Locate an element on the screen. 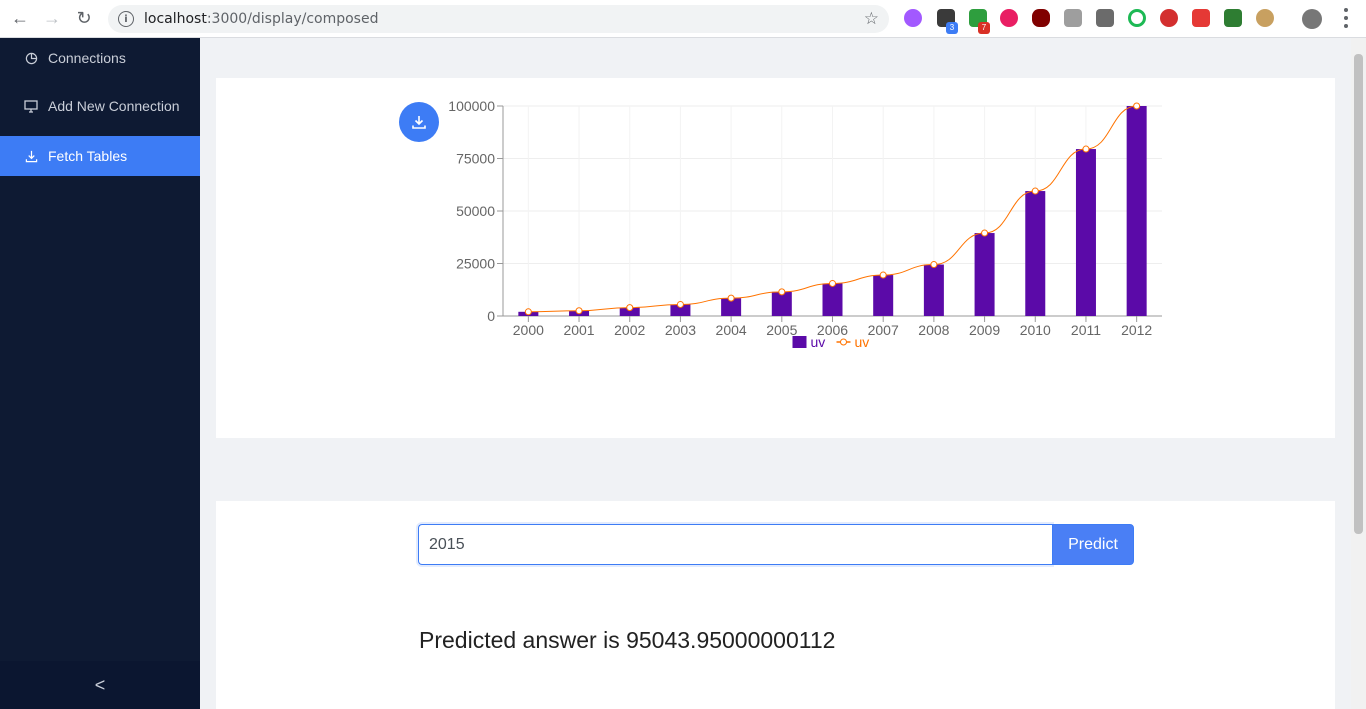 Image resolution: width=1366 pixels, height=709 pixels. sidebar-item-connections: Connections is located at coordinates (100, 58).